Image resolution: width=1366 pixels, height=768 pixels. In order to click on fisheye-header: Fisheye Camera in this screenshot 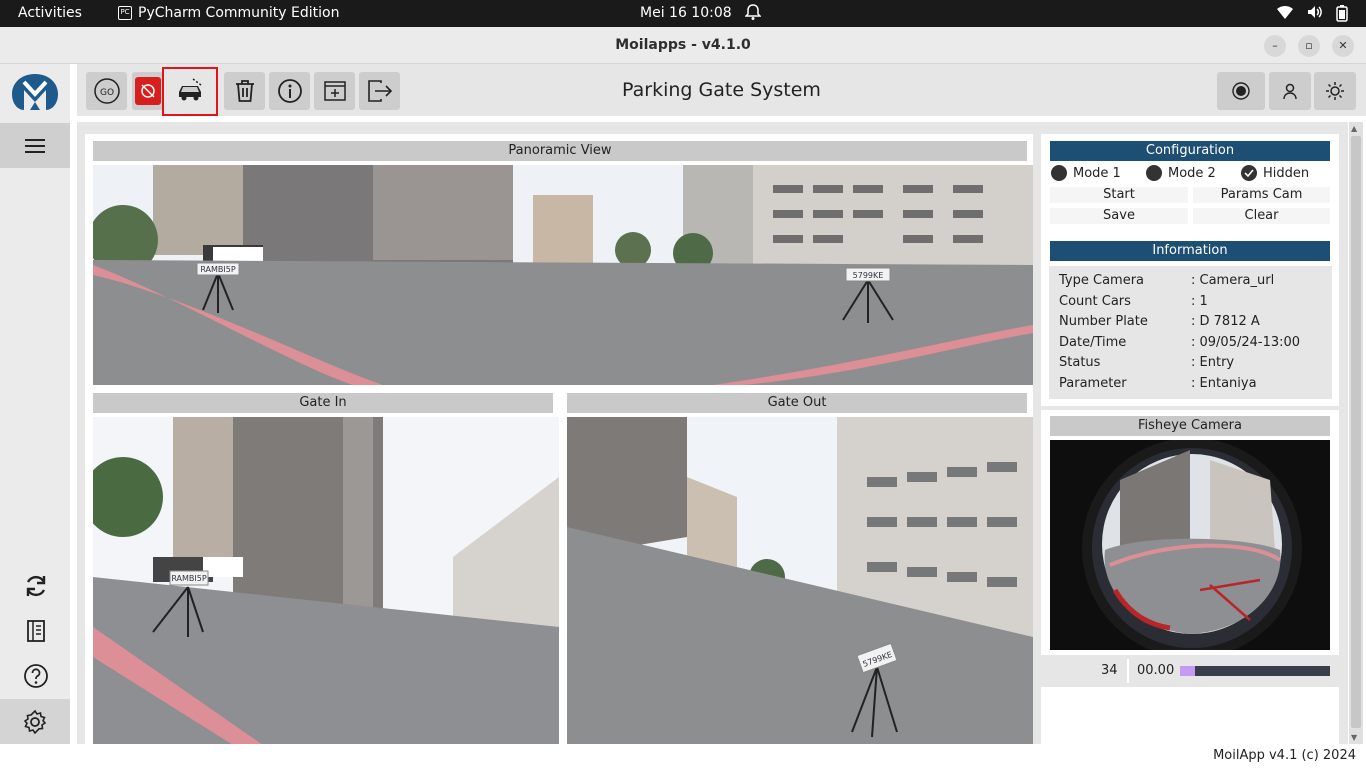, I will do `click(1190, 426)`.